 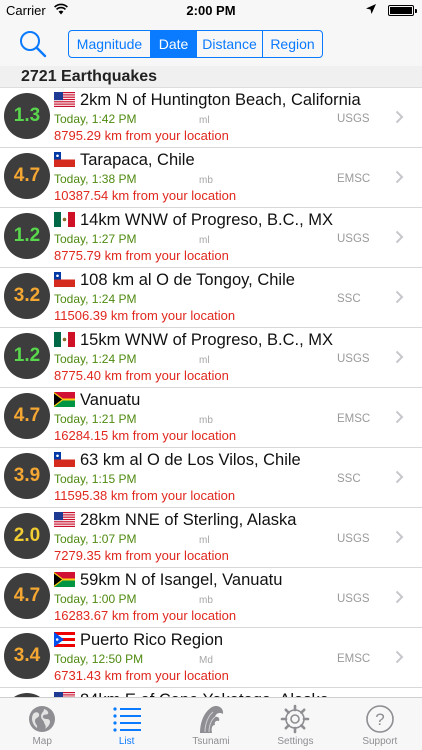 I want to click on search-icon, so click(x=33, y=44).